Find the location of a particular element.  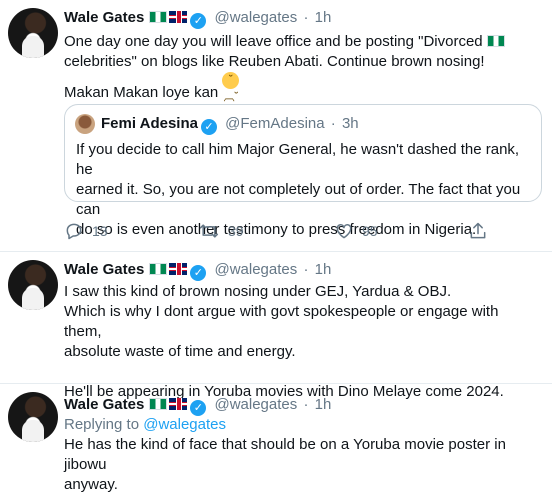

replying-to-link: @walegates is located at coordinates (184, 424).